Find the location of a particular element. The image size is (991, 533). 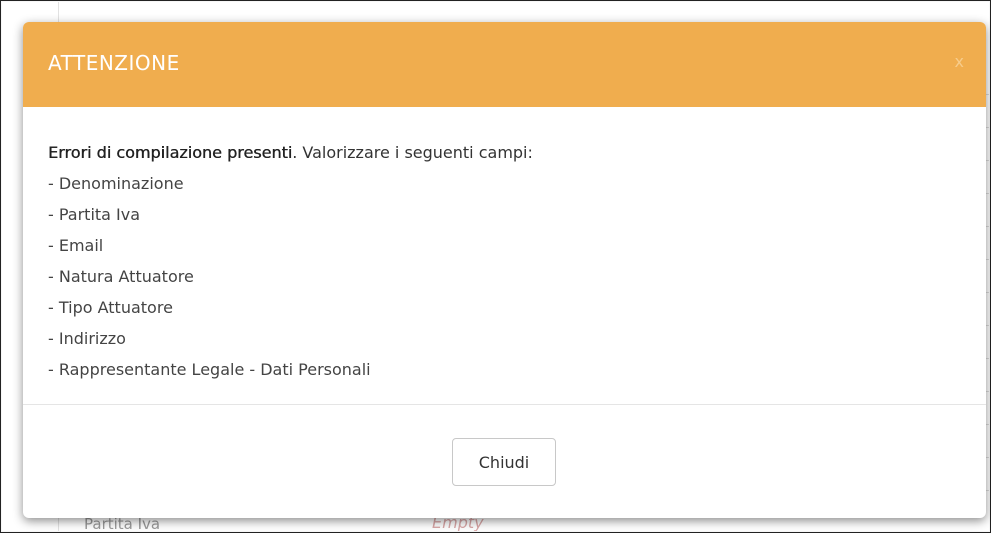

missing-field-item: - Denominazione is located at coordinates (116, 183).